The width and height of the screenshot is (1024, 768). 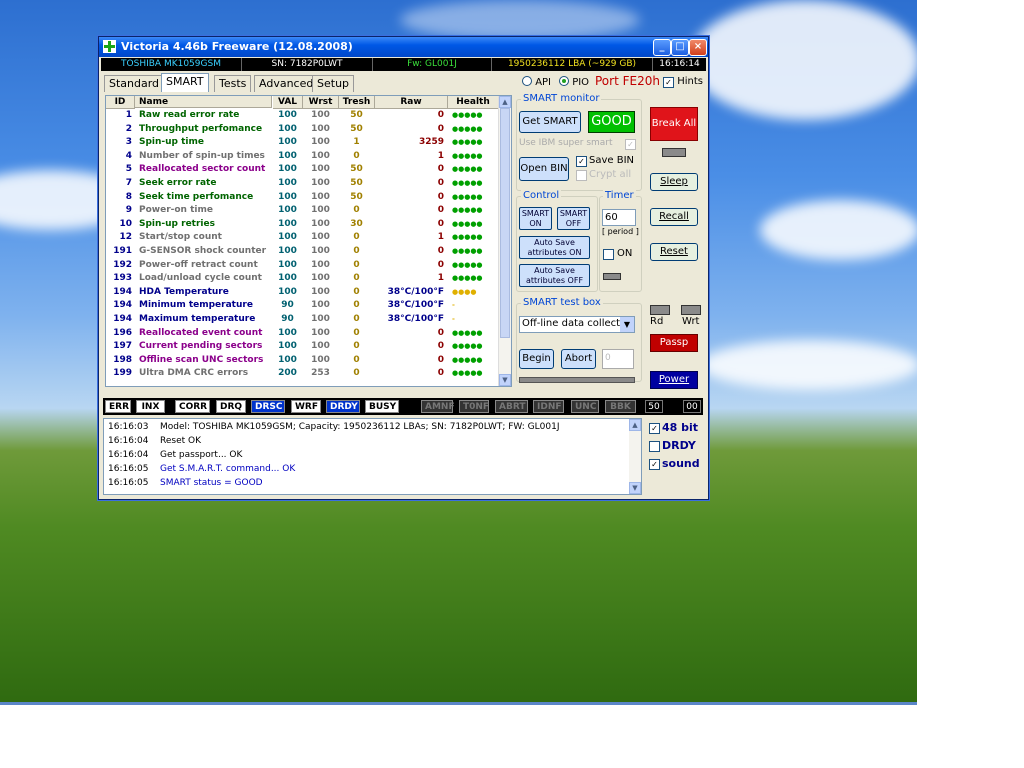 I want to click on table-row: 8 Seek time perfomance 100 100 50 0 ●●●●●, so click(x=302, y=198).